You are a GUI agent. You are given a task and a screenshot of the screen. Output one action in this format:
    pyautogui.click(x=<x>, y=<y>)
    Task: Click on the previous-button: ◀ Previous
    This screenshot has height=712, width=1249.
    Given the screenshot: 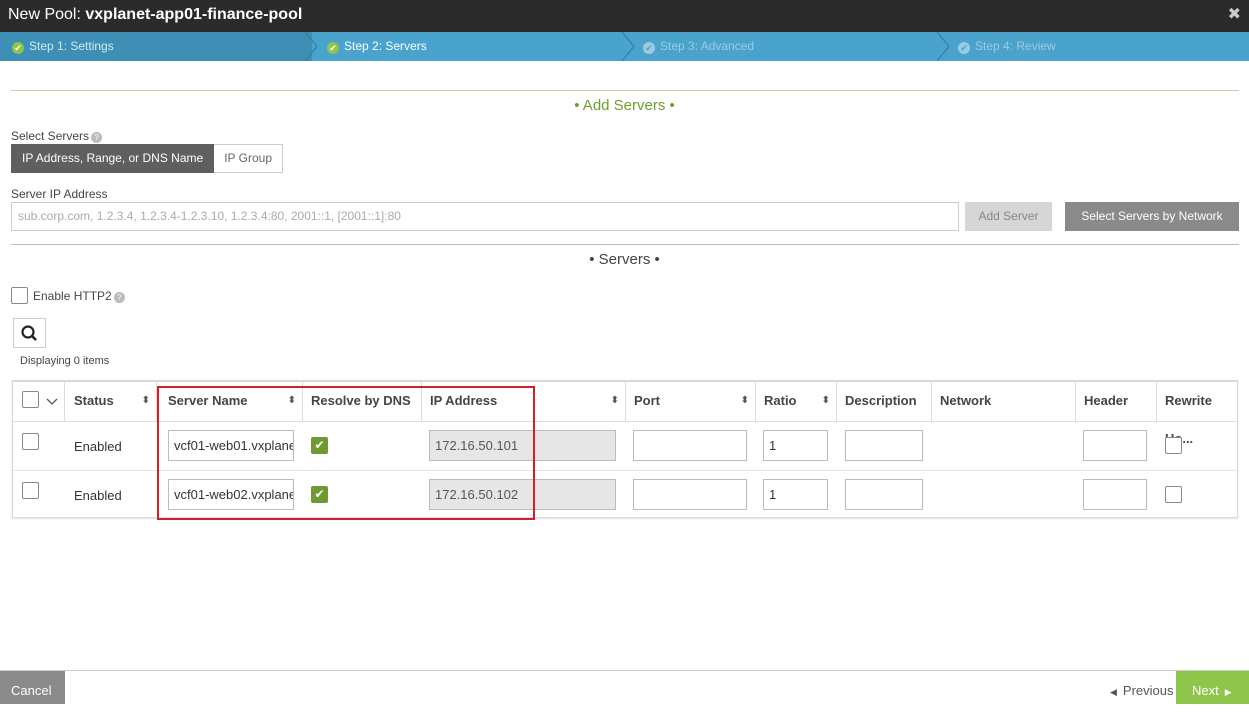 What is the action you would take?
    pyautogui.click(x=1142, y=687)
    